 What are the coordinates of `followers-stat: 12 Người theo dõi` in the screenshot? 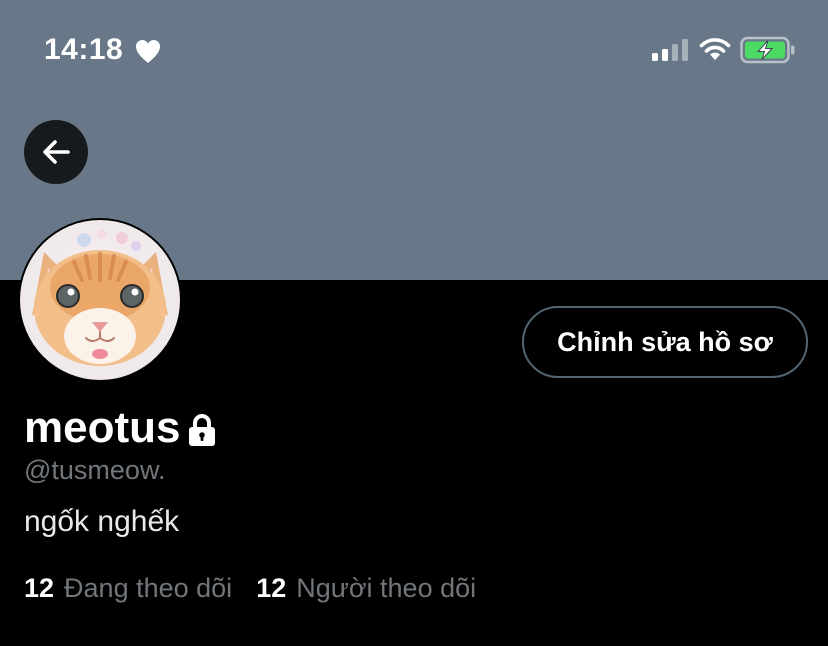 It's located at (366, 588).